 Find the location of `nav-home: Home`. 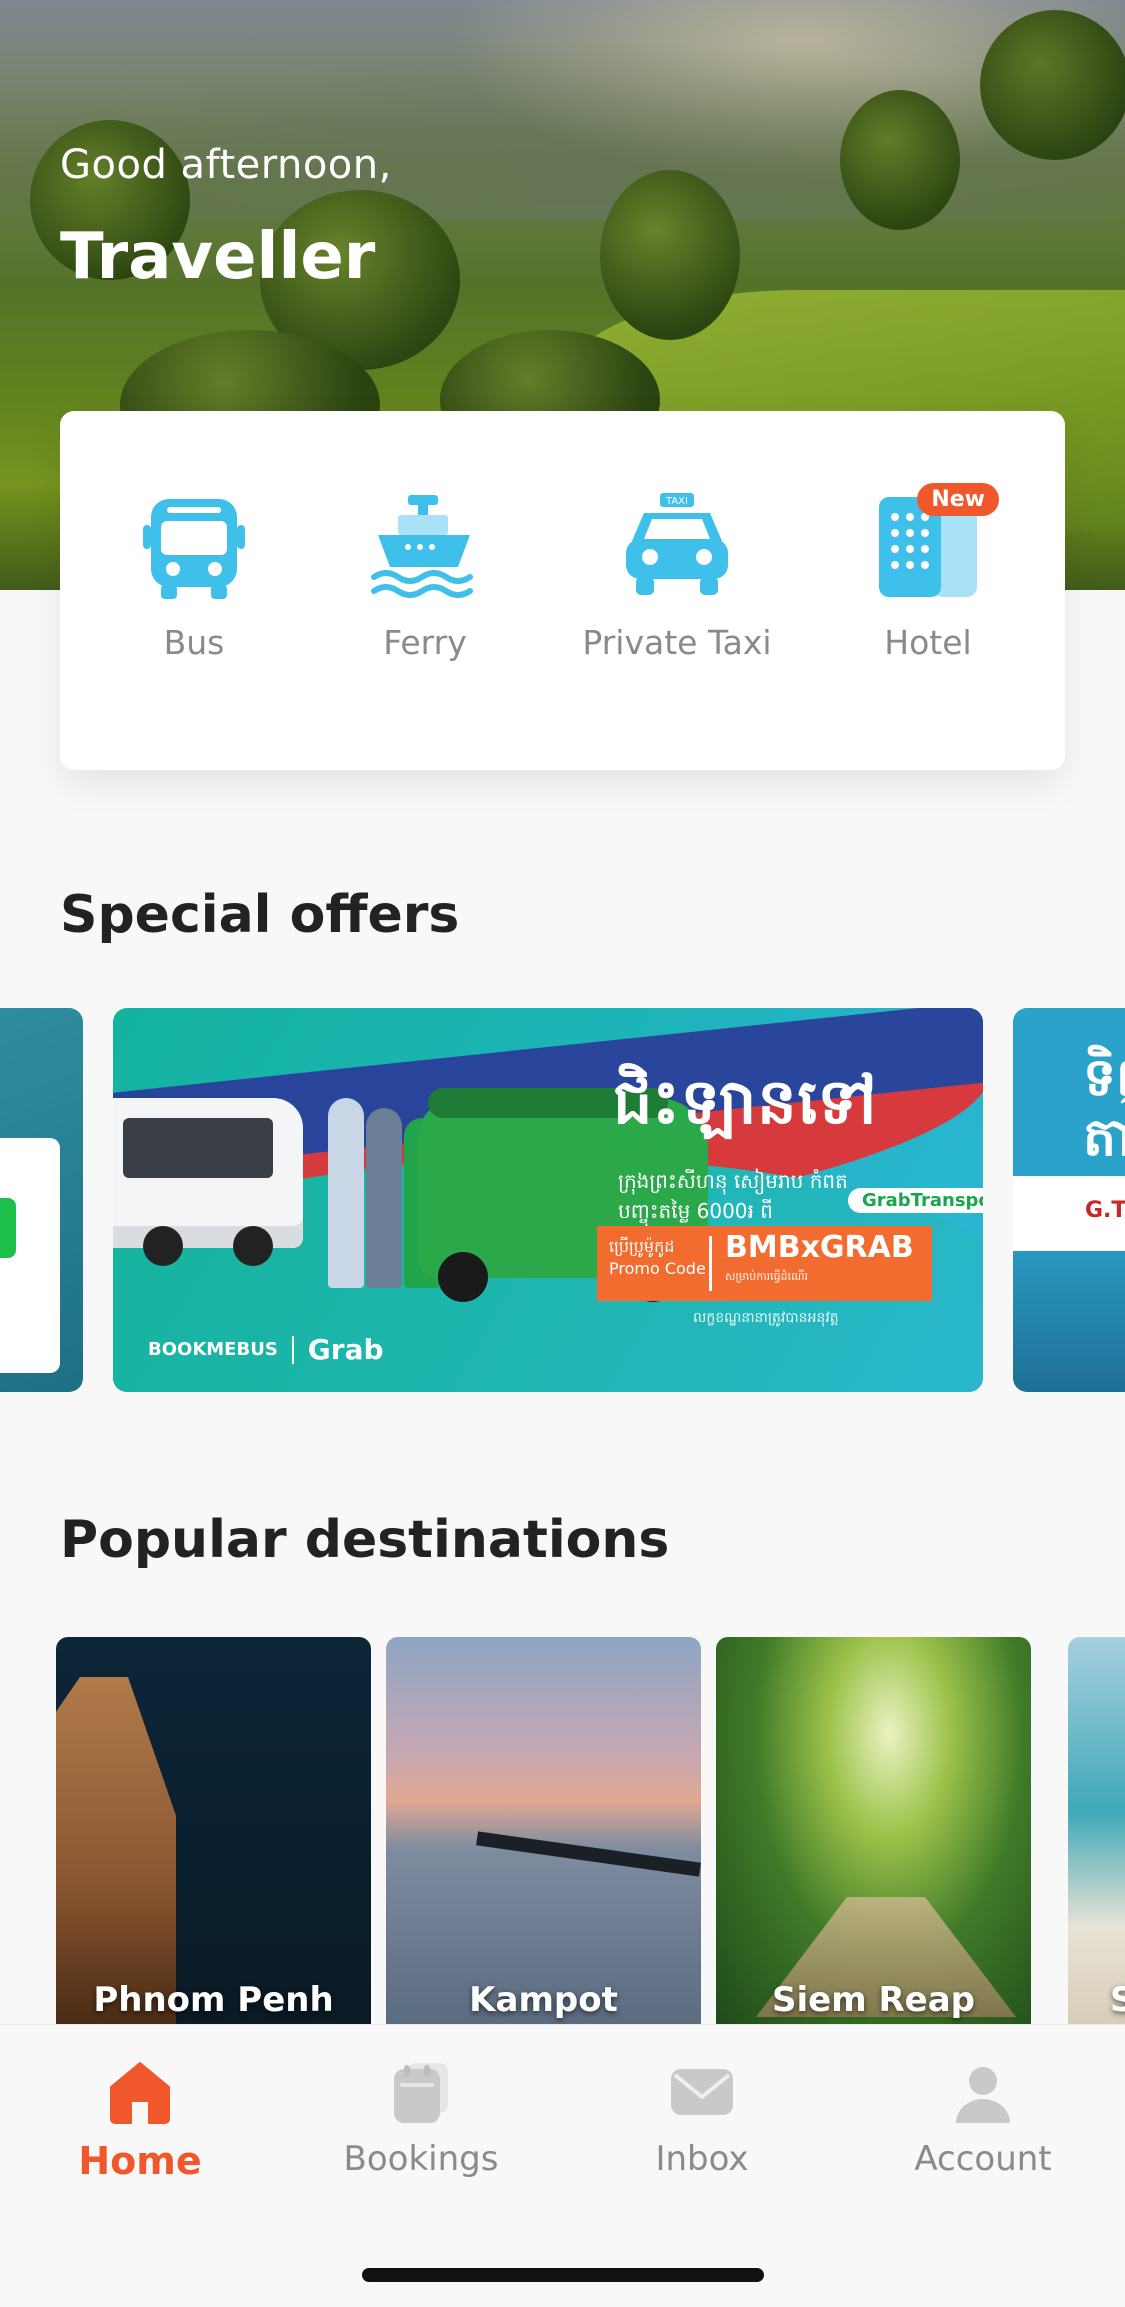

nav-home: Home is located at coordinates (140, 2120).